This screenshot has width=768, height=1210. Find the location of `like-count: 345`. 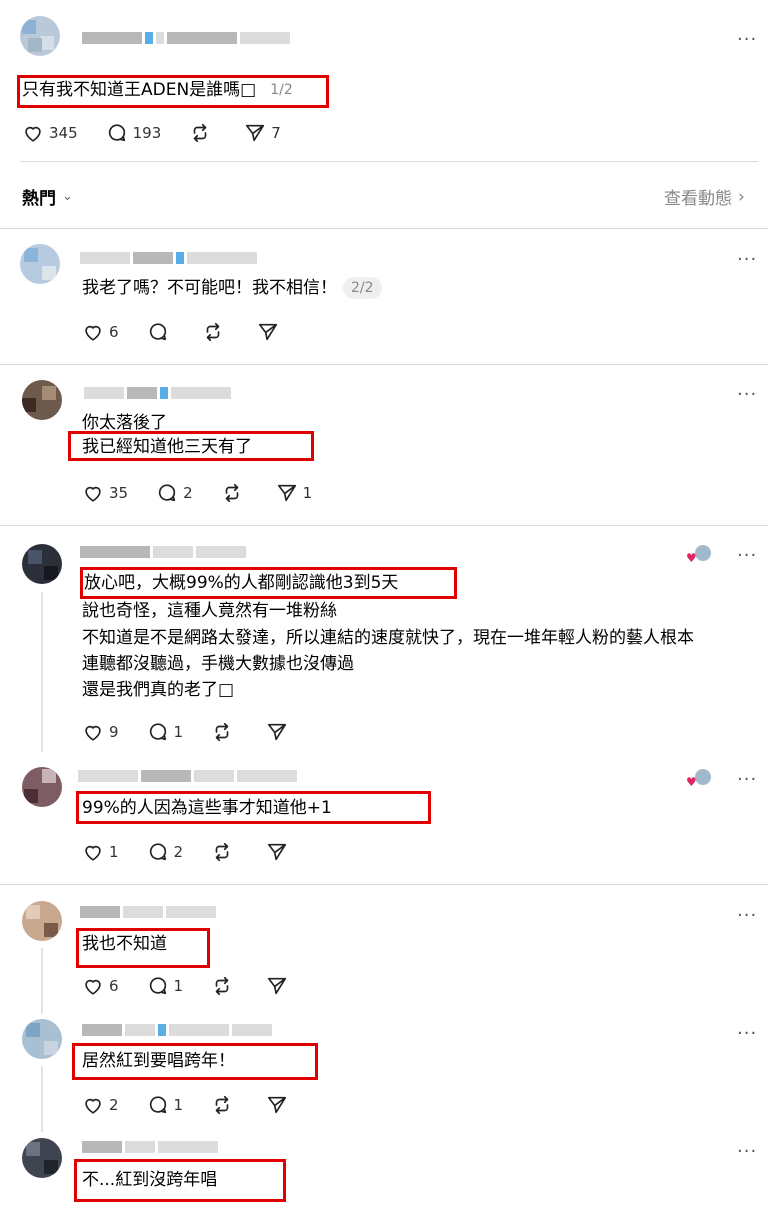

like-count: 345 is located at coordinates (63, 133).